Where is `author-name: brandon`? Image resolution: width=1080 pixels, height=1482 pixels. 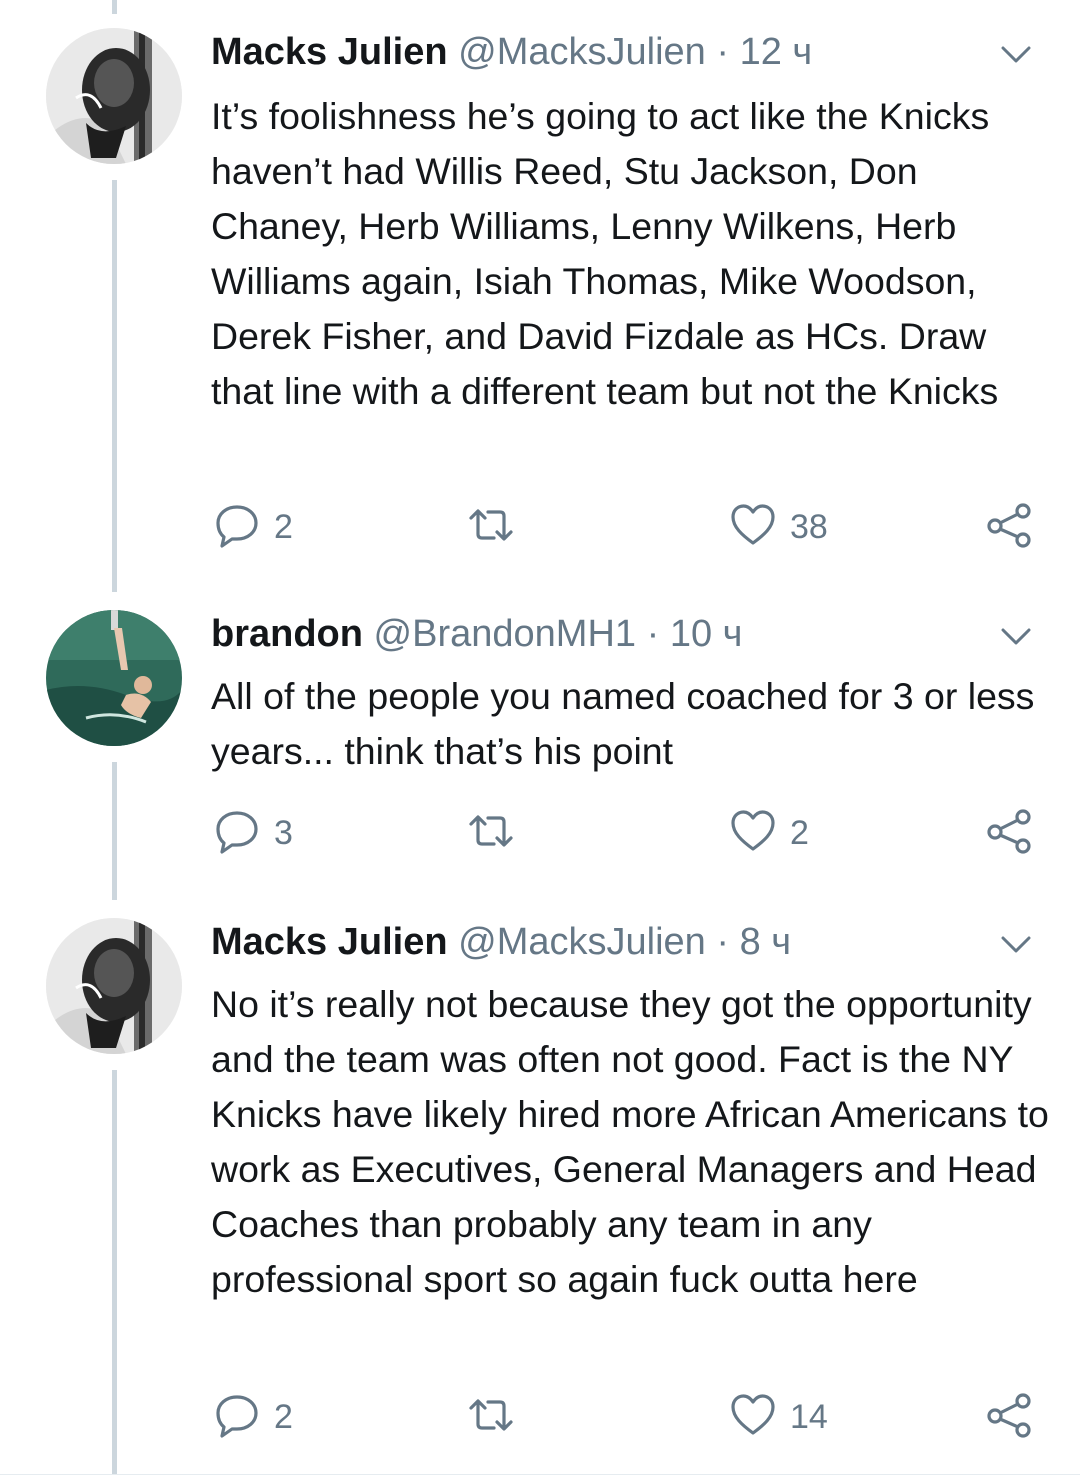
author-name: brandon is located at coordinates (287, 634).